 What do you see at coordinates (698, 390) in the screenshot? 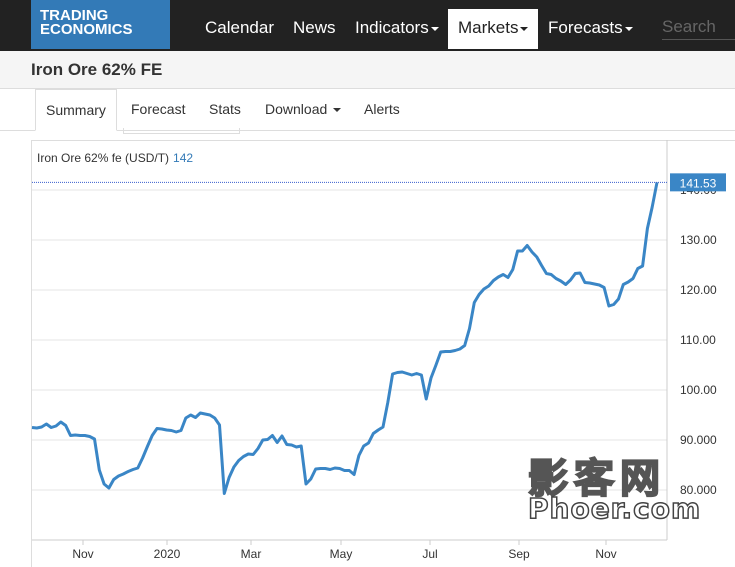
I see `y-tick-label: 100.00` at bounding box center [698, 390].